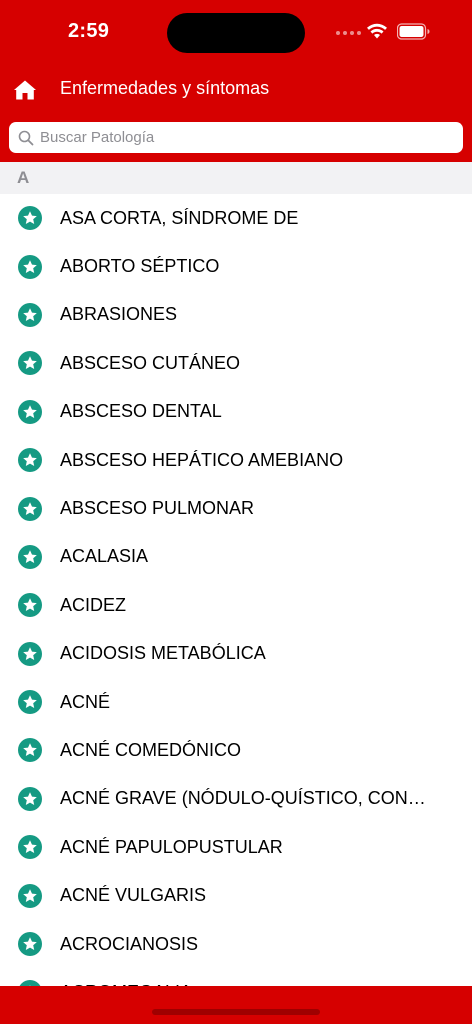 The width and height of the screenshot is (472, 1024). I want to click on list-item: ACNÉ, so click(236, 702).